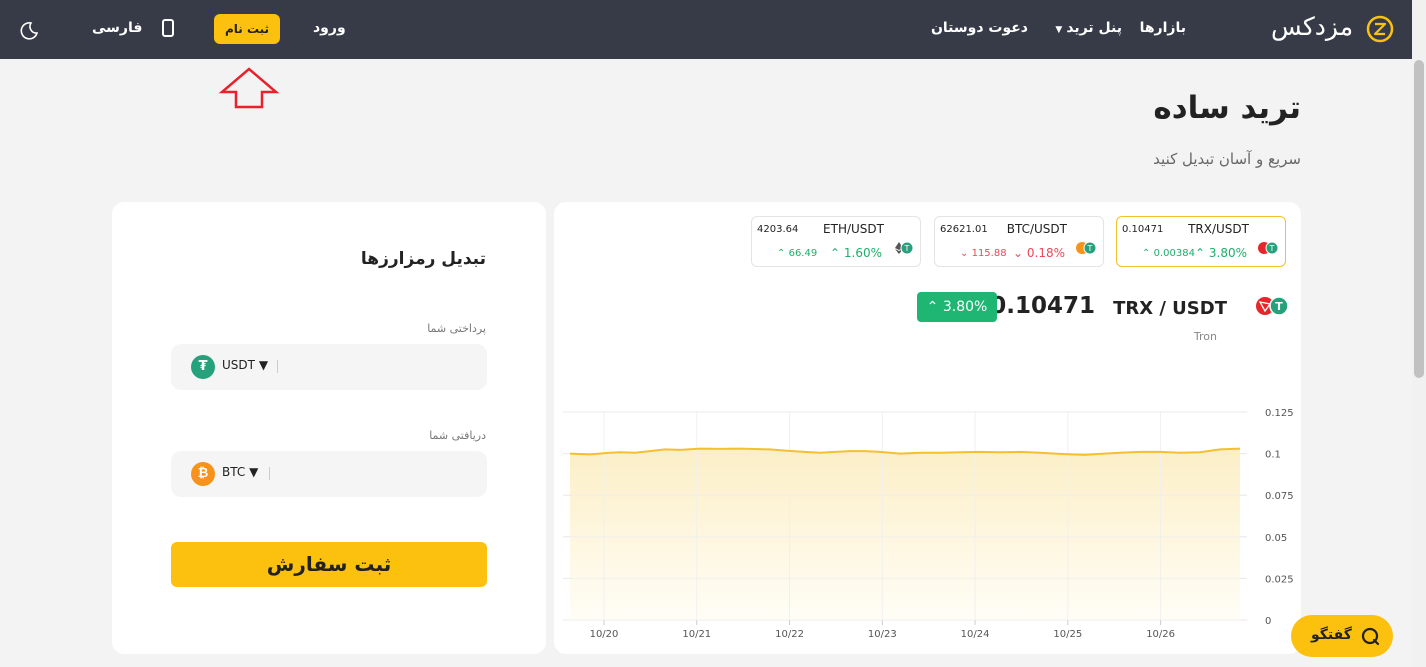 This screenshot has height=667, width=1426. I want to click on selected-price: 0.10471, so click(1042, 306).